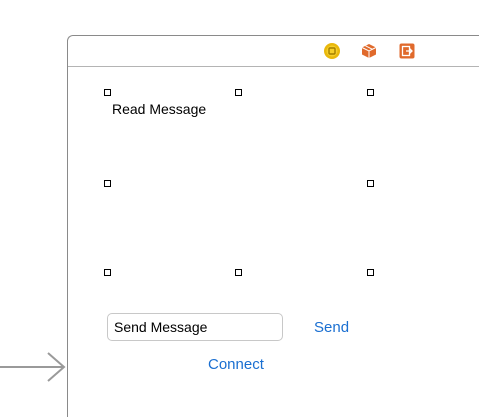 The image size is (479, 417). Describe the element at coordinates (273, 51) in the screenshot. I see `scene-dock` at that location.